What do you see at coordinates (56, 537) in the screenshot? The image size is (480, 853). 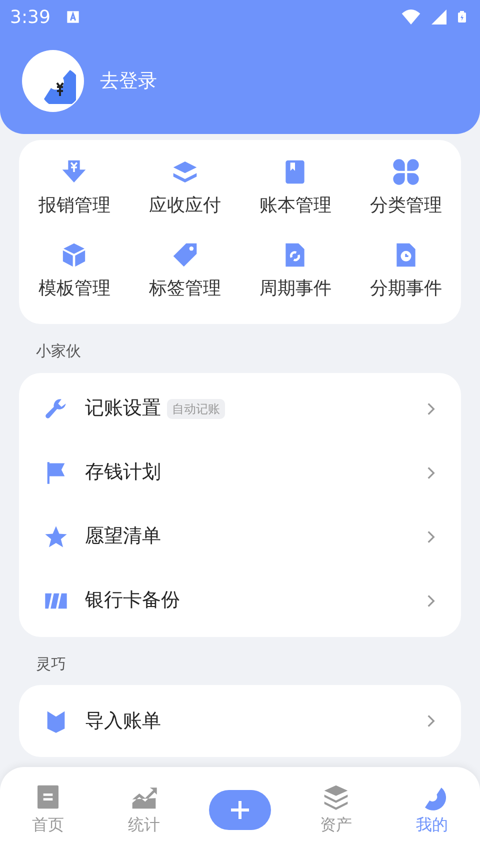 I see `star-icon` at bounding box center [56, 537].